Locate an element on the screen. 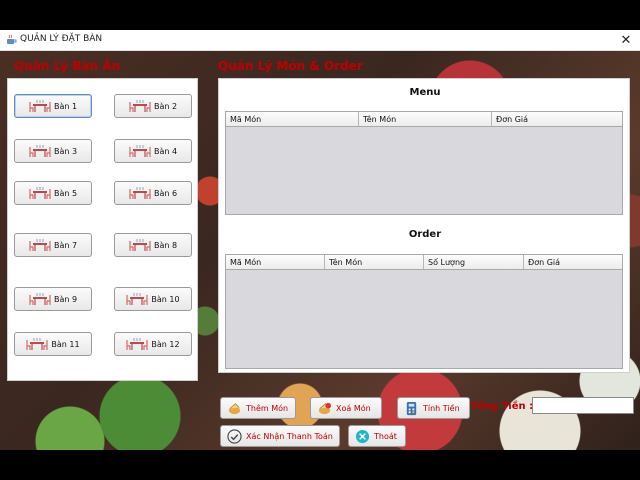 The width and height of the screenshot is (640, 480). table-button-4: Bàn 4 is located at coordinates (153, 151).